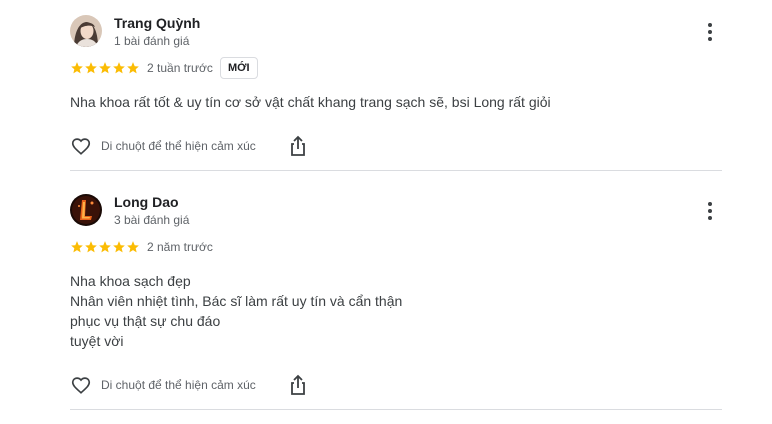 This screenshot has width=772, height=424. What do you see at coordinates (396, 247) in the screenshot?
I see `rating-row: 2 năm trước` at bounding box center [396, 247].